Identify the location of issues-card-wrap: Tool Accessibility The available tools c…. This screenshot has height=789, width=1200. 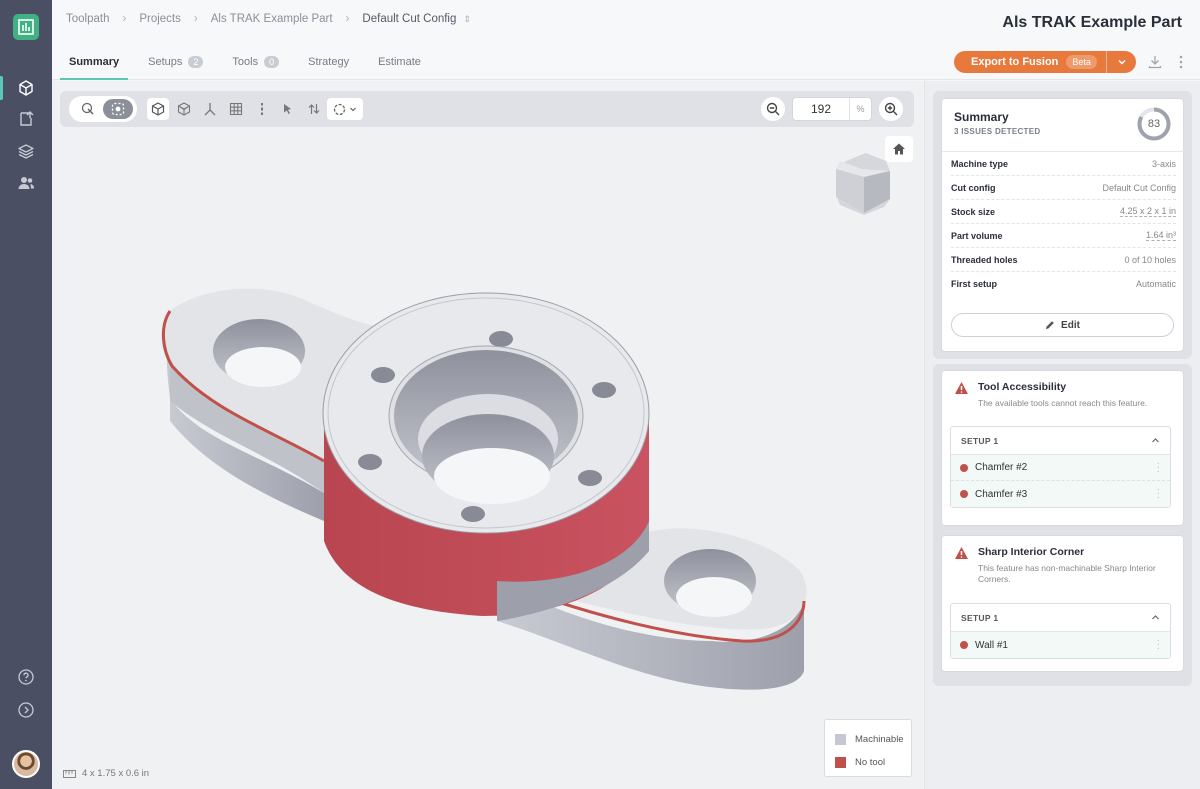
(1062, 525).